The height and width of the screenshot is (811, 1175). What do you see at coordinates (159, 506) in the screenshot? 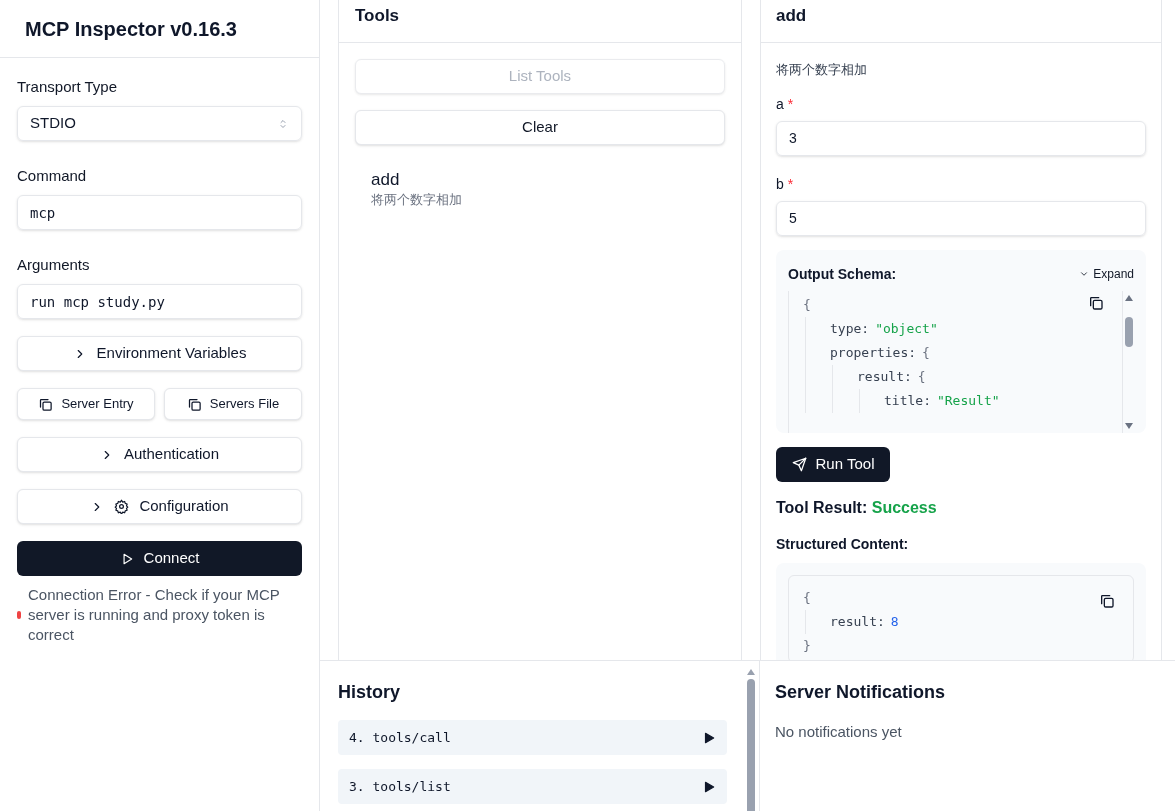
I see `configuration-button: Configuration` at bounding box center [159, 506].